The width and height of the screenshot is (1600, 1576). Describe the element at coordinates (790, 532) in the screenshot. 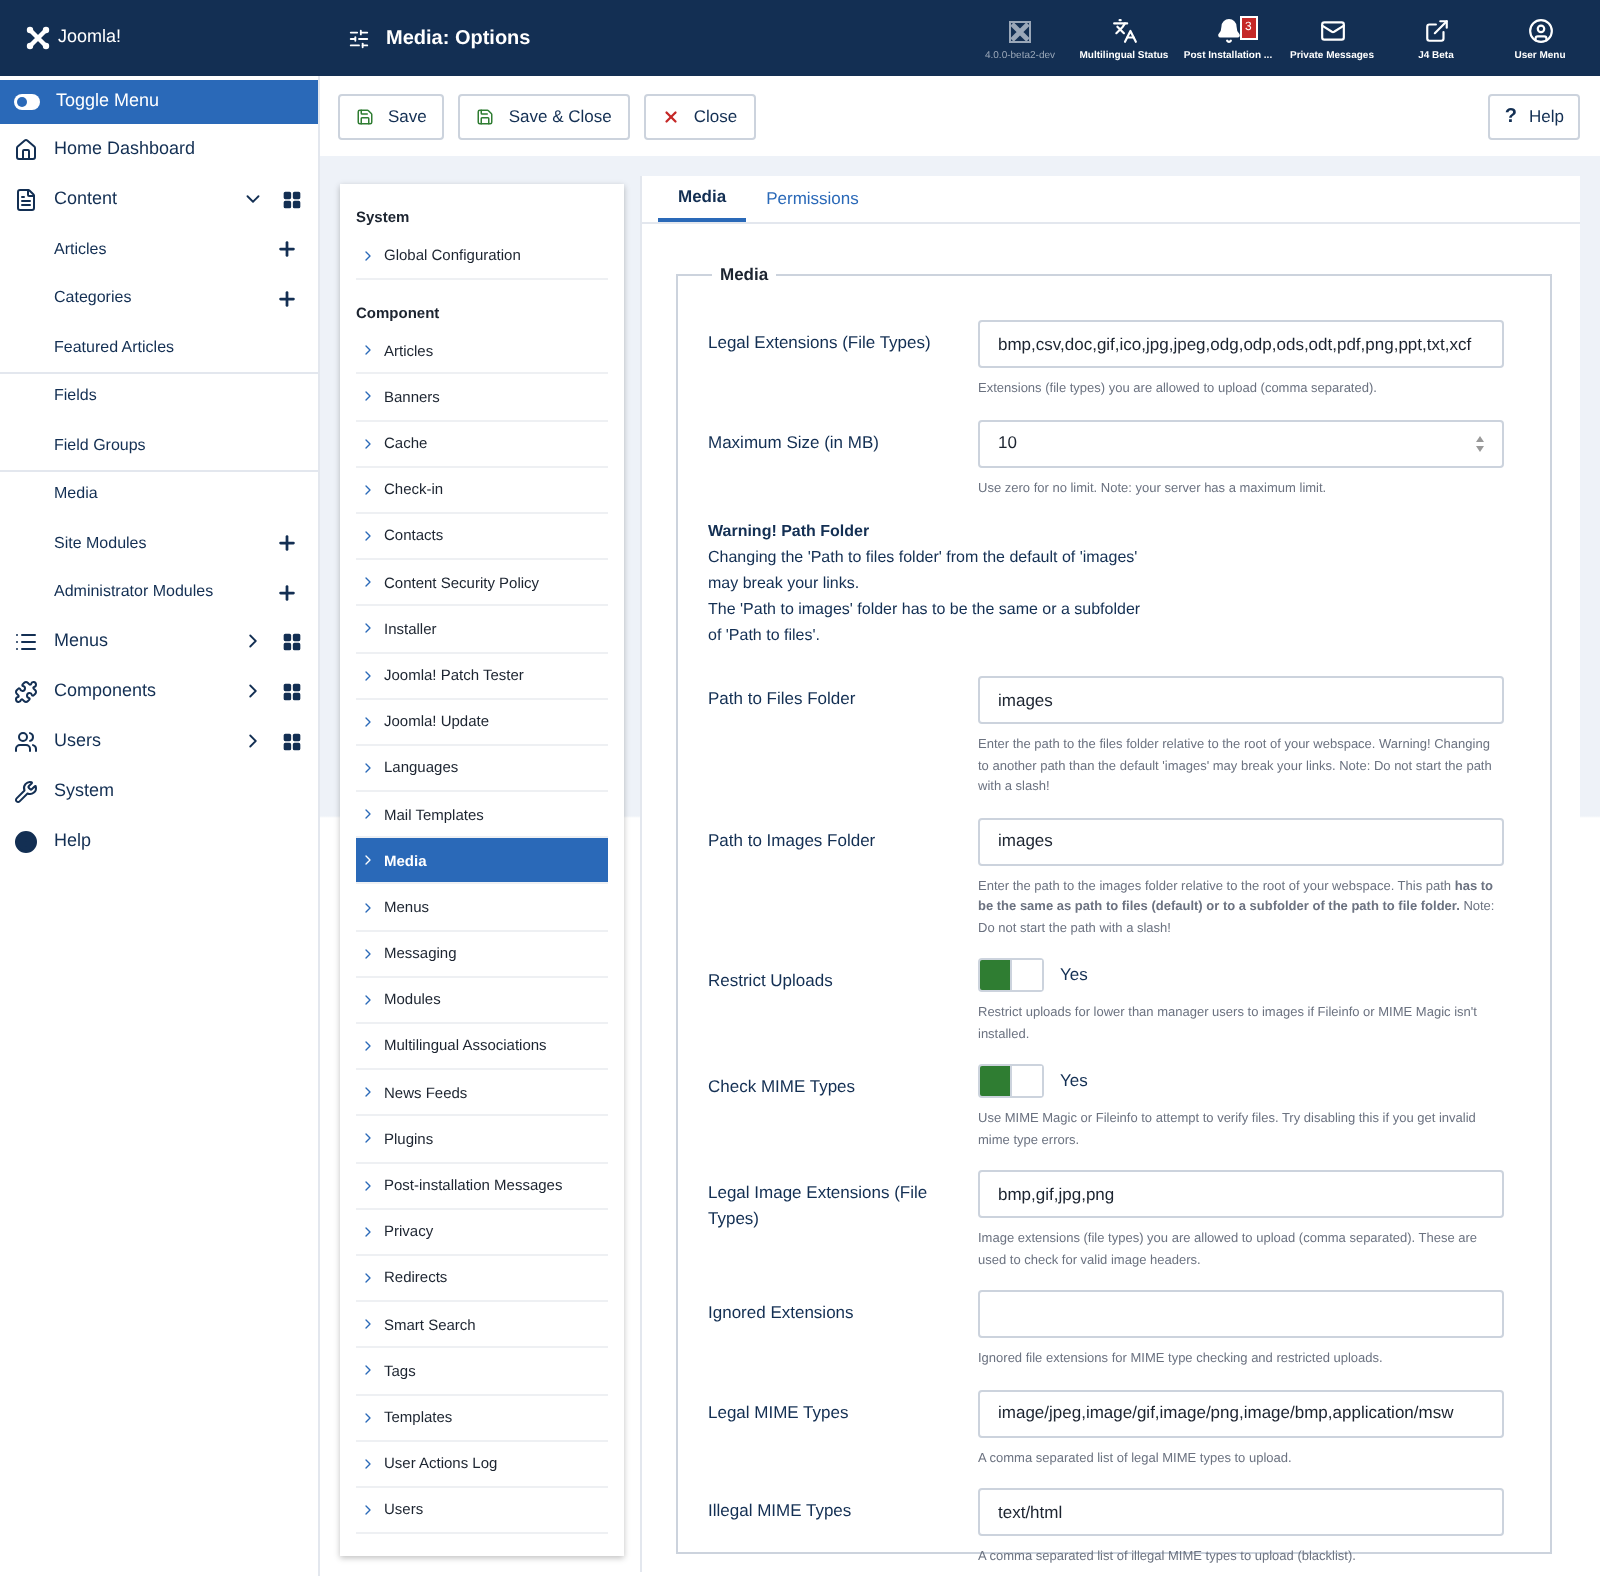

I see `warning-title: Warning! Path Folder` at that location.